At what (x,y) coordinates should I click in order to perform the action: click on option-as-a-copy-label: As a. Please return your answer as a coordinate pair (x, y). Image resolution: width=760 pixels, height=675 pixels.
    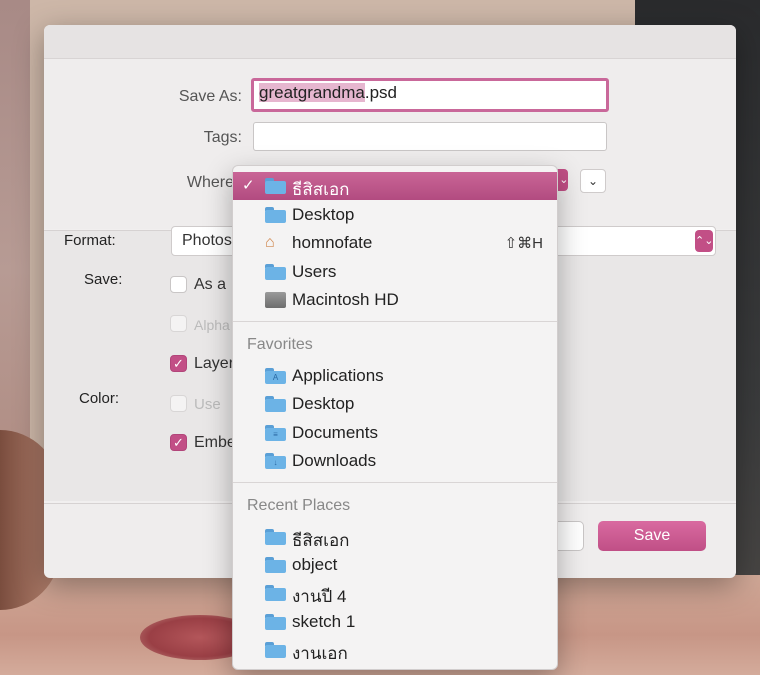
    Looking at the image, I should click on (210, 284).